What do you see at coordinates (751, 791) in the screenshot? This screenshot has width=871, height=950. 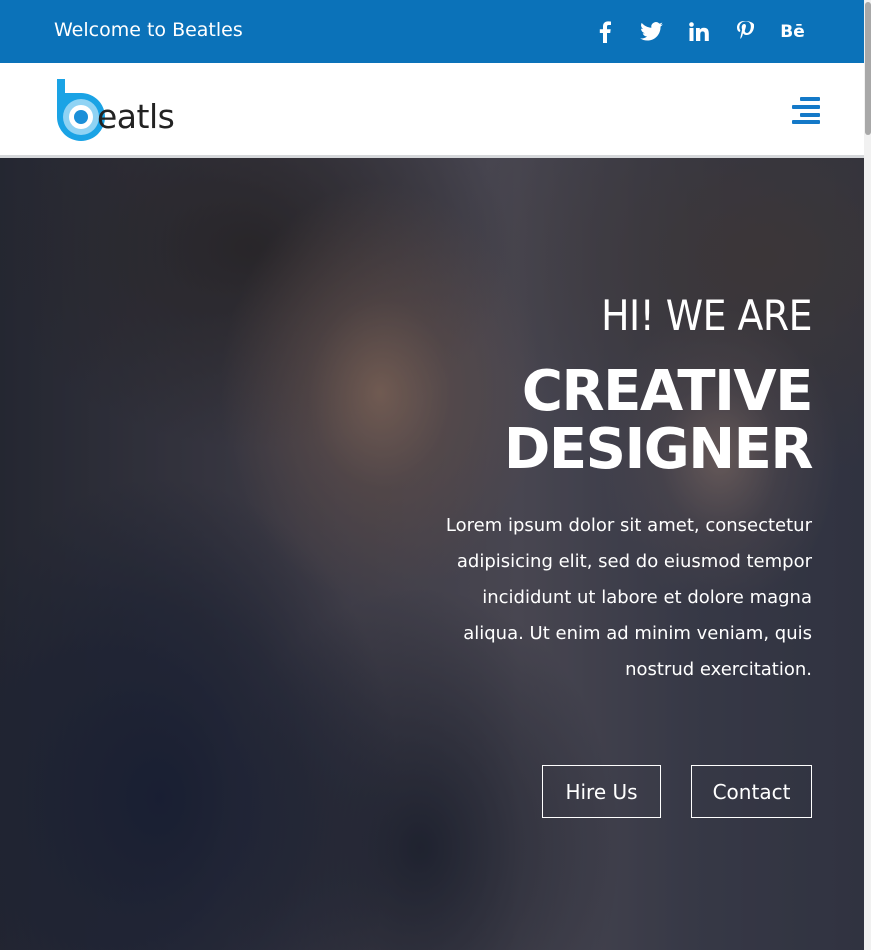 I see `contact-button: Contact` at bounding box center [751, 791].